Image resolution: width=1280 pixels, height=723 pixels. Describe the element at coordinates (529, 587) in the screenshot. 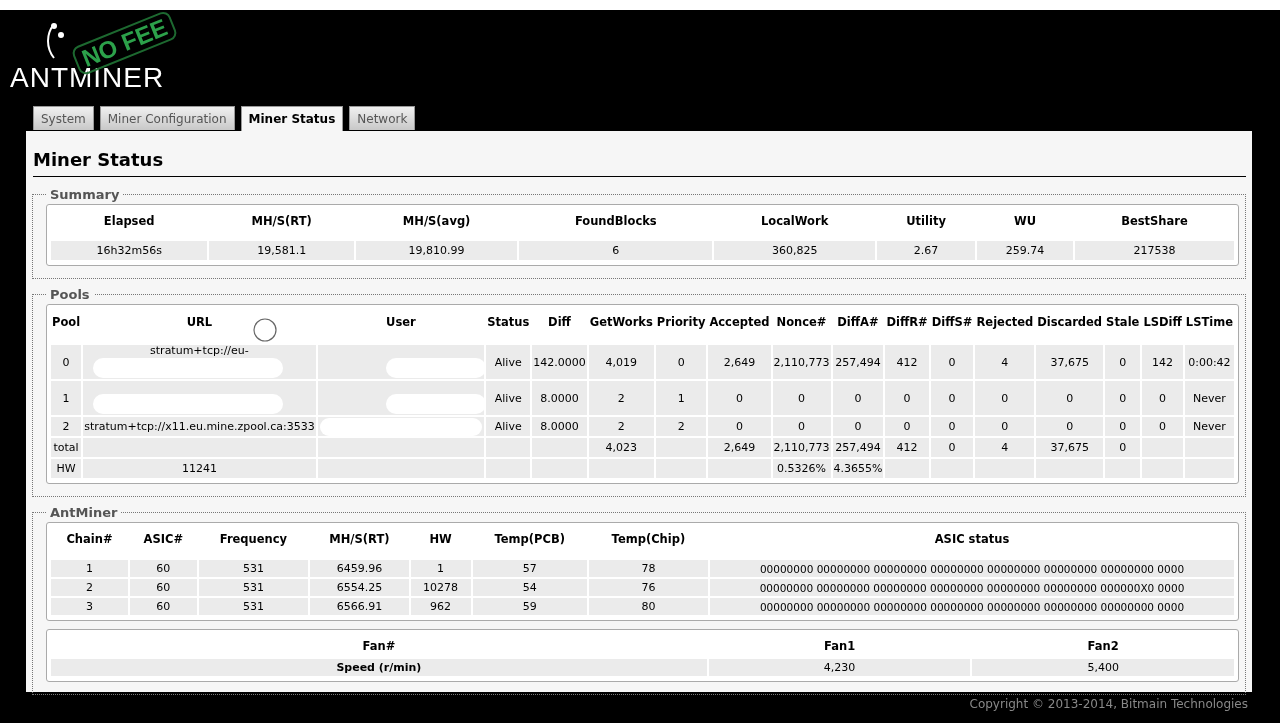

I see `table-cell: 54` at that location.